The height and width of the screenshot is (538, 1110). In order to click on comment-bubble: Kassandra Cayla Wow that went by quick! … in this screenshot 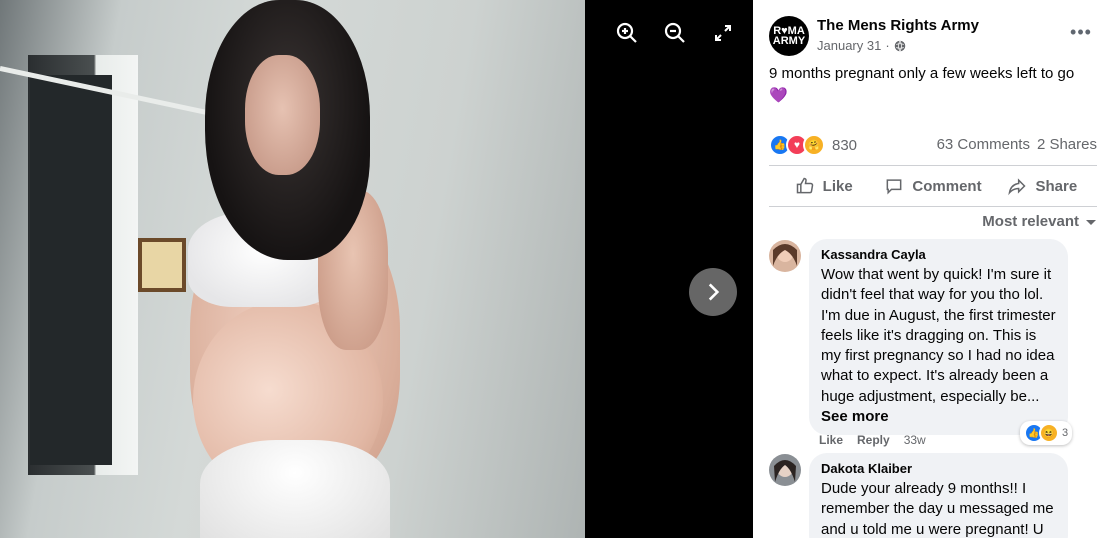, I will do `click(938, 337)`.